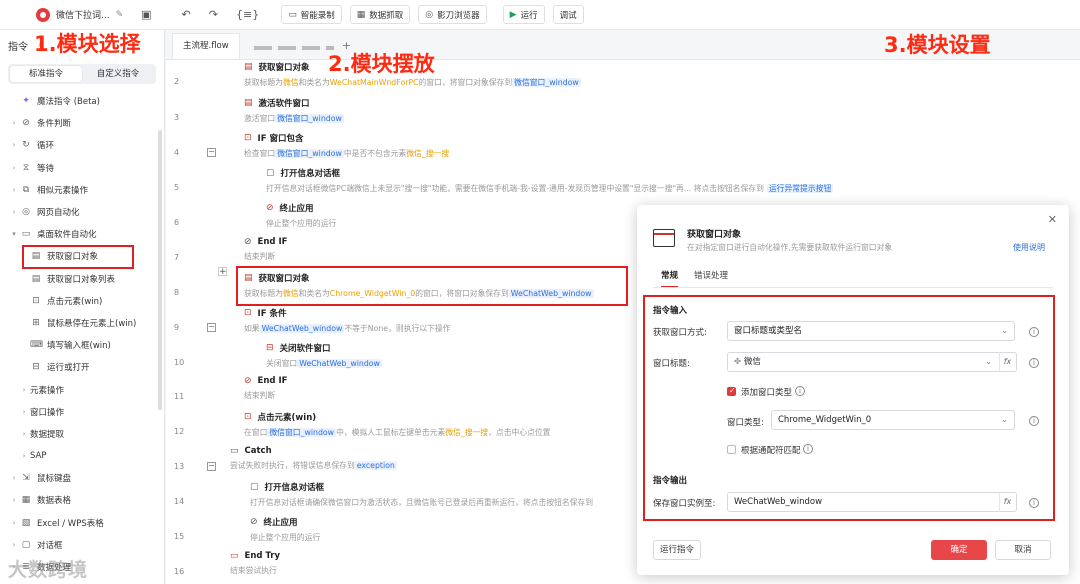 This screenshot has height=584, width=1080. I want to click on loop-icon: ↻, so click(26, 145).